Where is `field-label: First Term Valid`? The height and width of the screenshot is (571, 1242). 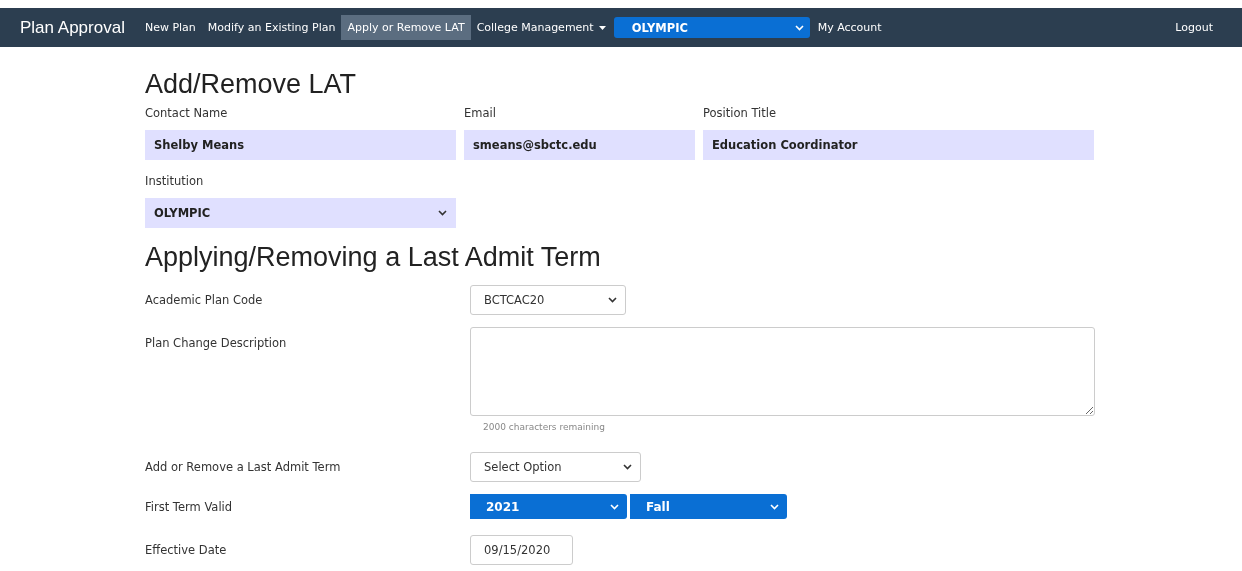
field-label: First Term Valid is located at coordinates (189, 507).